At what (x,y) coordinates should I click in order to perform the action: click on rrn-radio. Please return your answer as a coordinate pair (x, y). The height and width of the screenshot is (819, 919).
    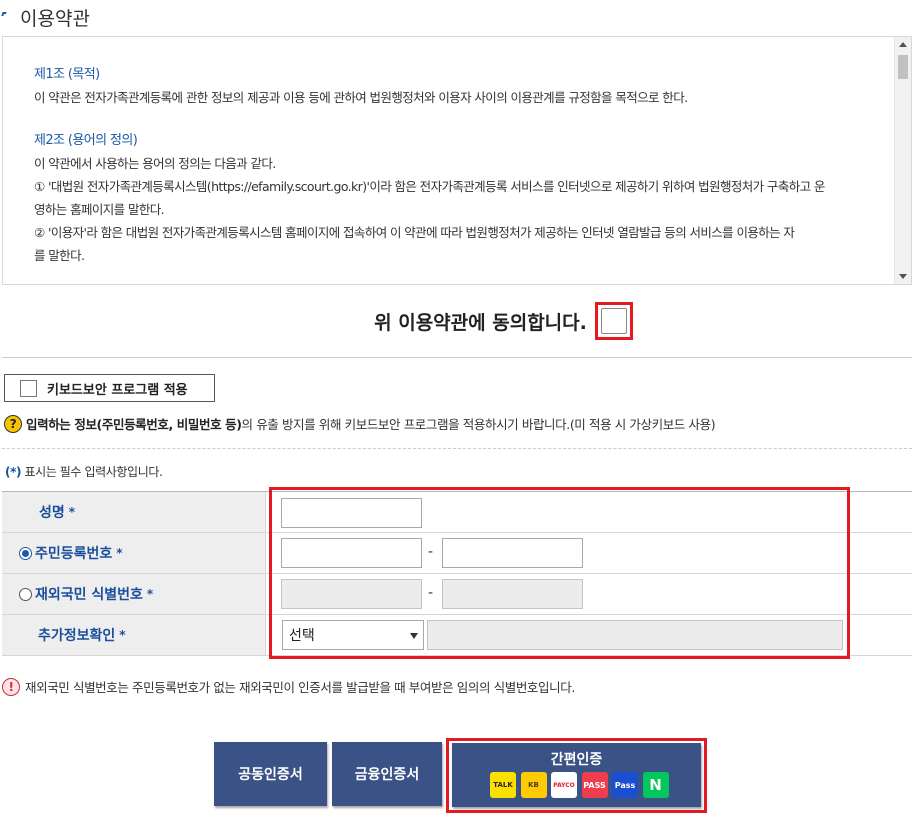
    Looking at the image, I should click on (25, 553).